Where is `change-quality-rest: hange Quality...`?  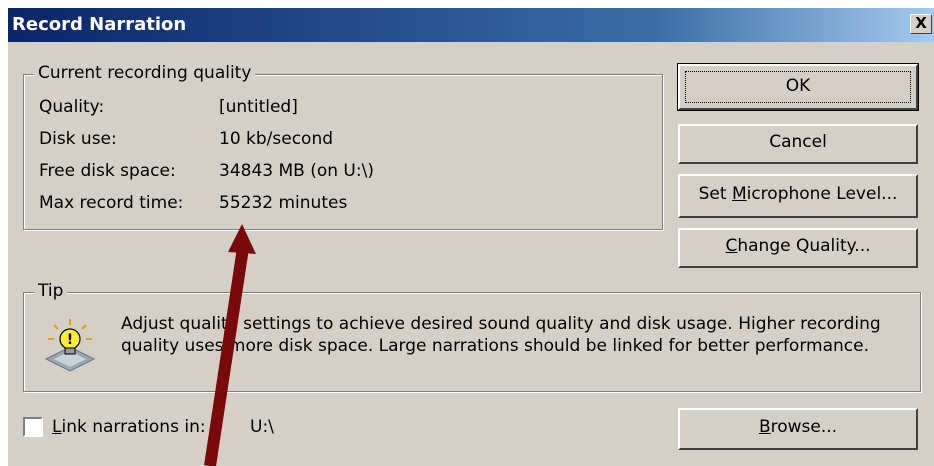 change-quality-rest: hange Quality... is located at coordinates (804, 246).